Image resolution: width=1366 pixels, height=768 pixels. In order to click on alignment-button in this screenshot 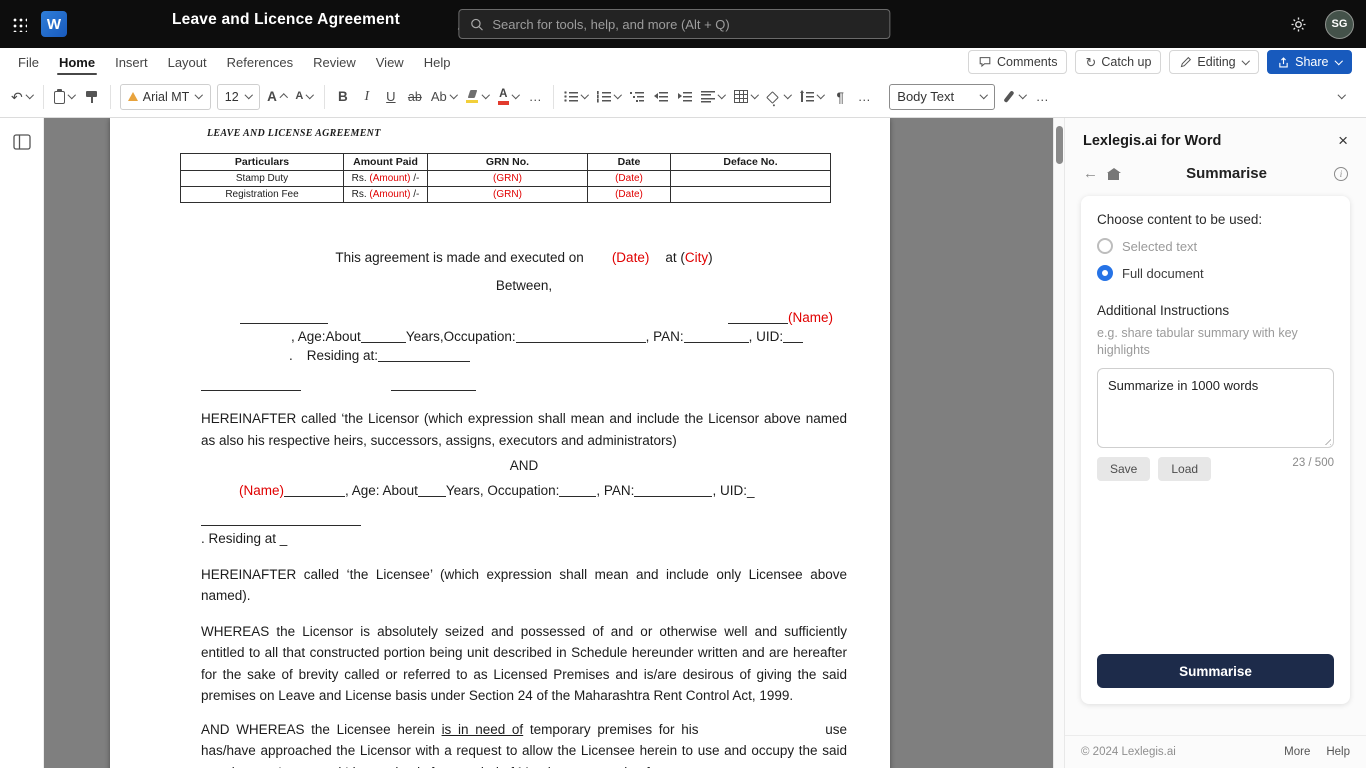, I will do `click(713, 97)`.